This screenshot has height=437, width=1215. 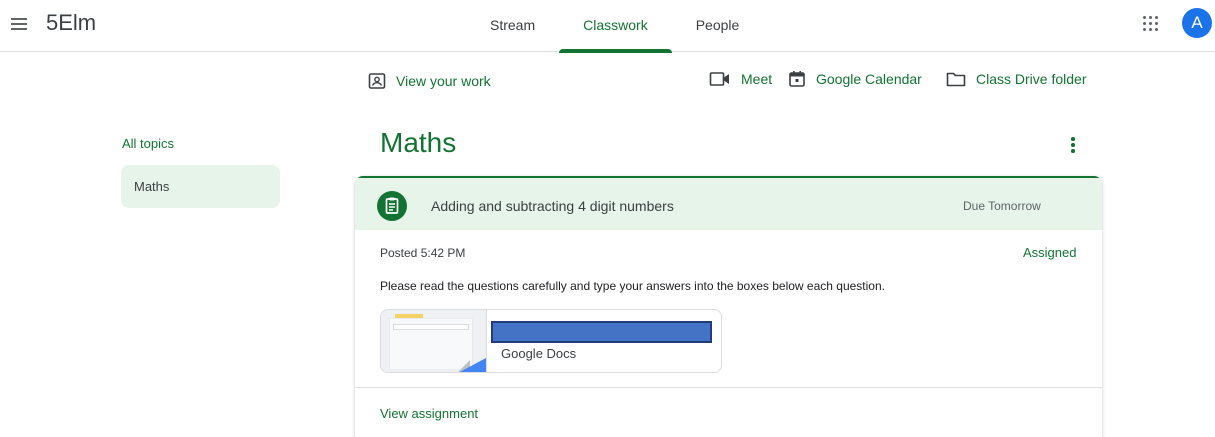 I want to click on class-drive-folder-link: Class Drive folder, so click(x=1016, y=79).